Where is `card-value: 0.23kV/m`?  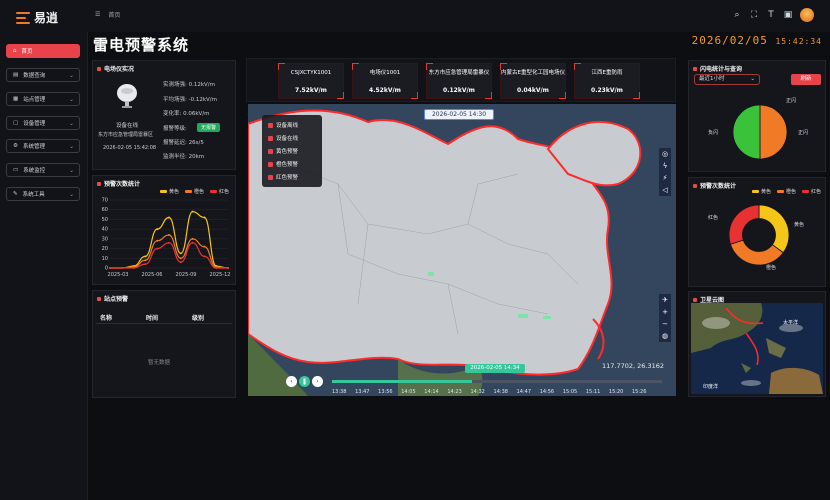
card-value: 0.23kV/m is located at coordinates (607, 90).